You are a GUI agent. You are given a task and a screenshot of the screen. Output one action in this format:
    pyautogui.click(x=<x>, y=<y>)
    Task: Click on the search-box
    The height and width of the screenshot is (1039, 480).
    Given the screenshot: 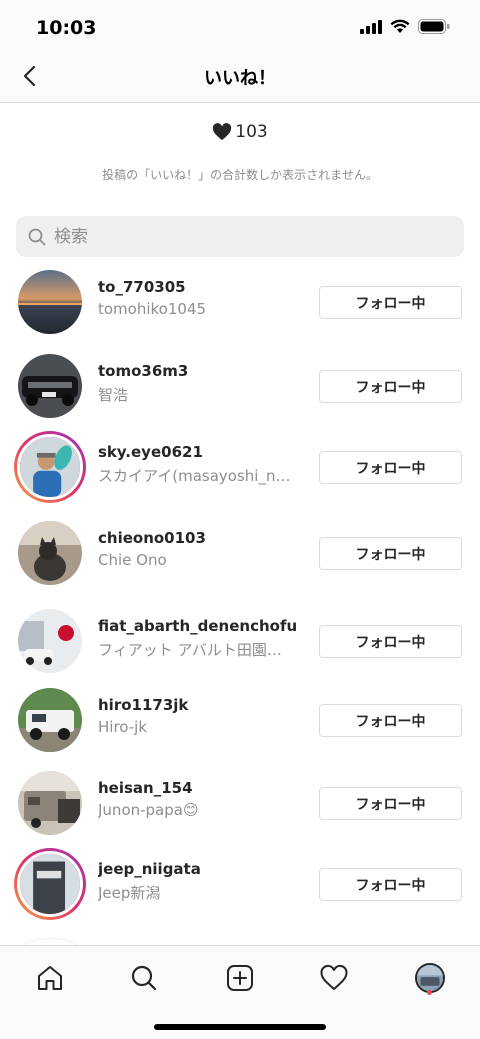 What is the action you would take?
    pyautogui.click(x=240, y=236)
    